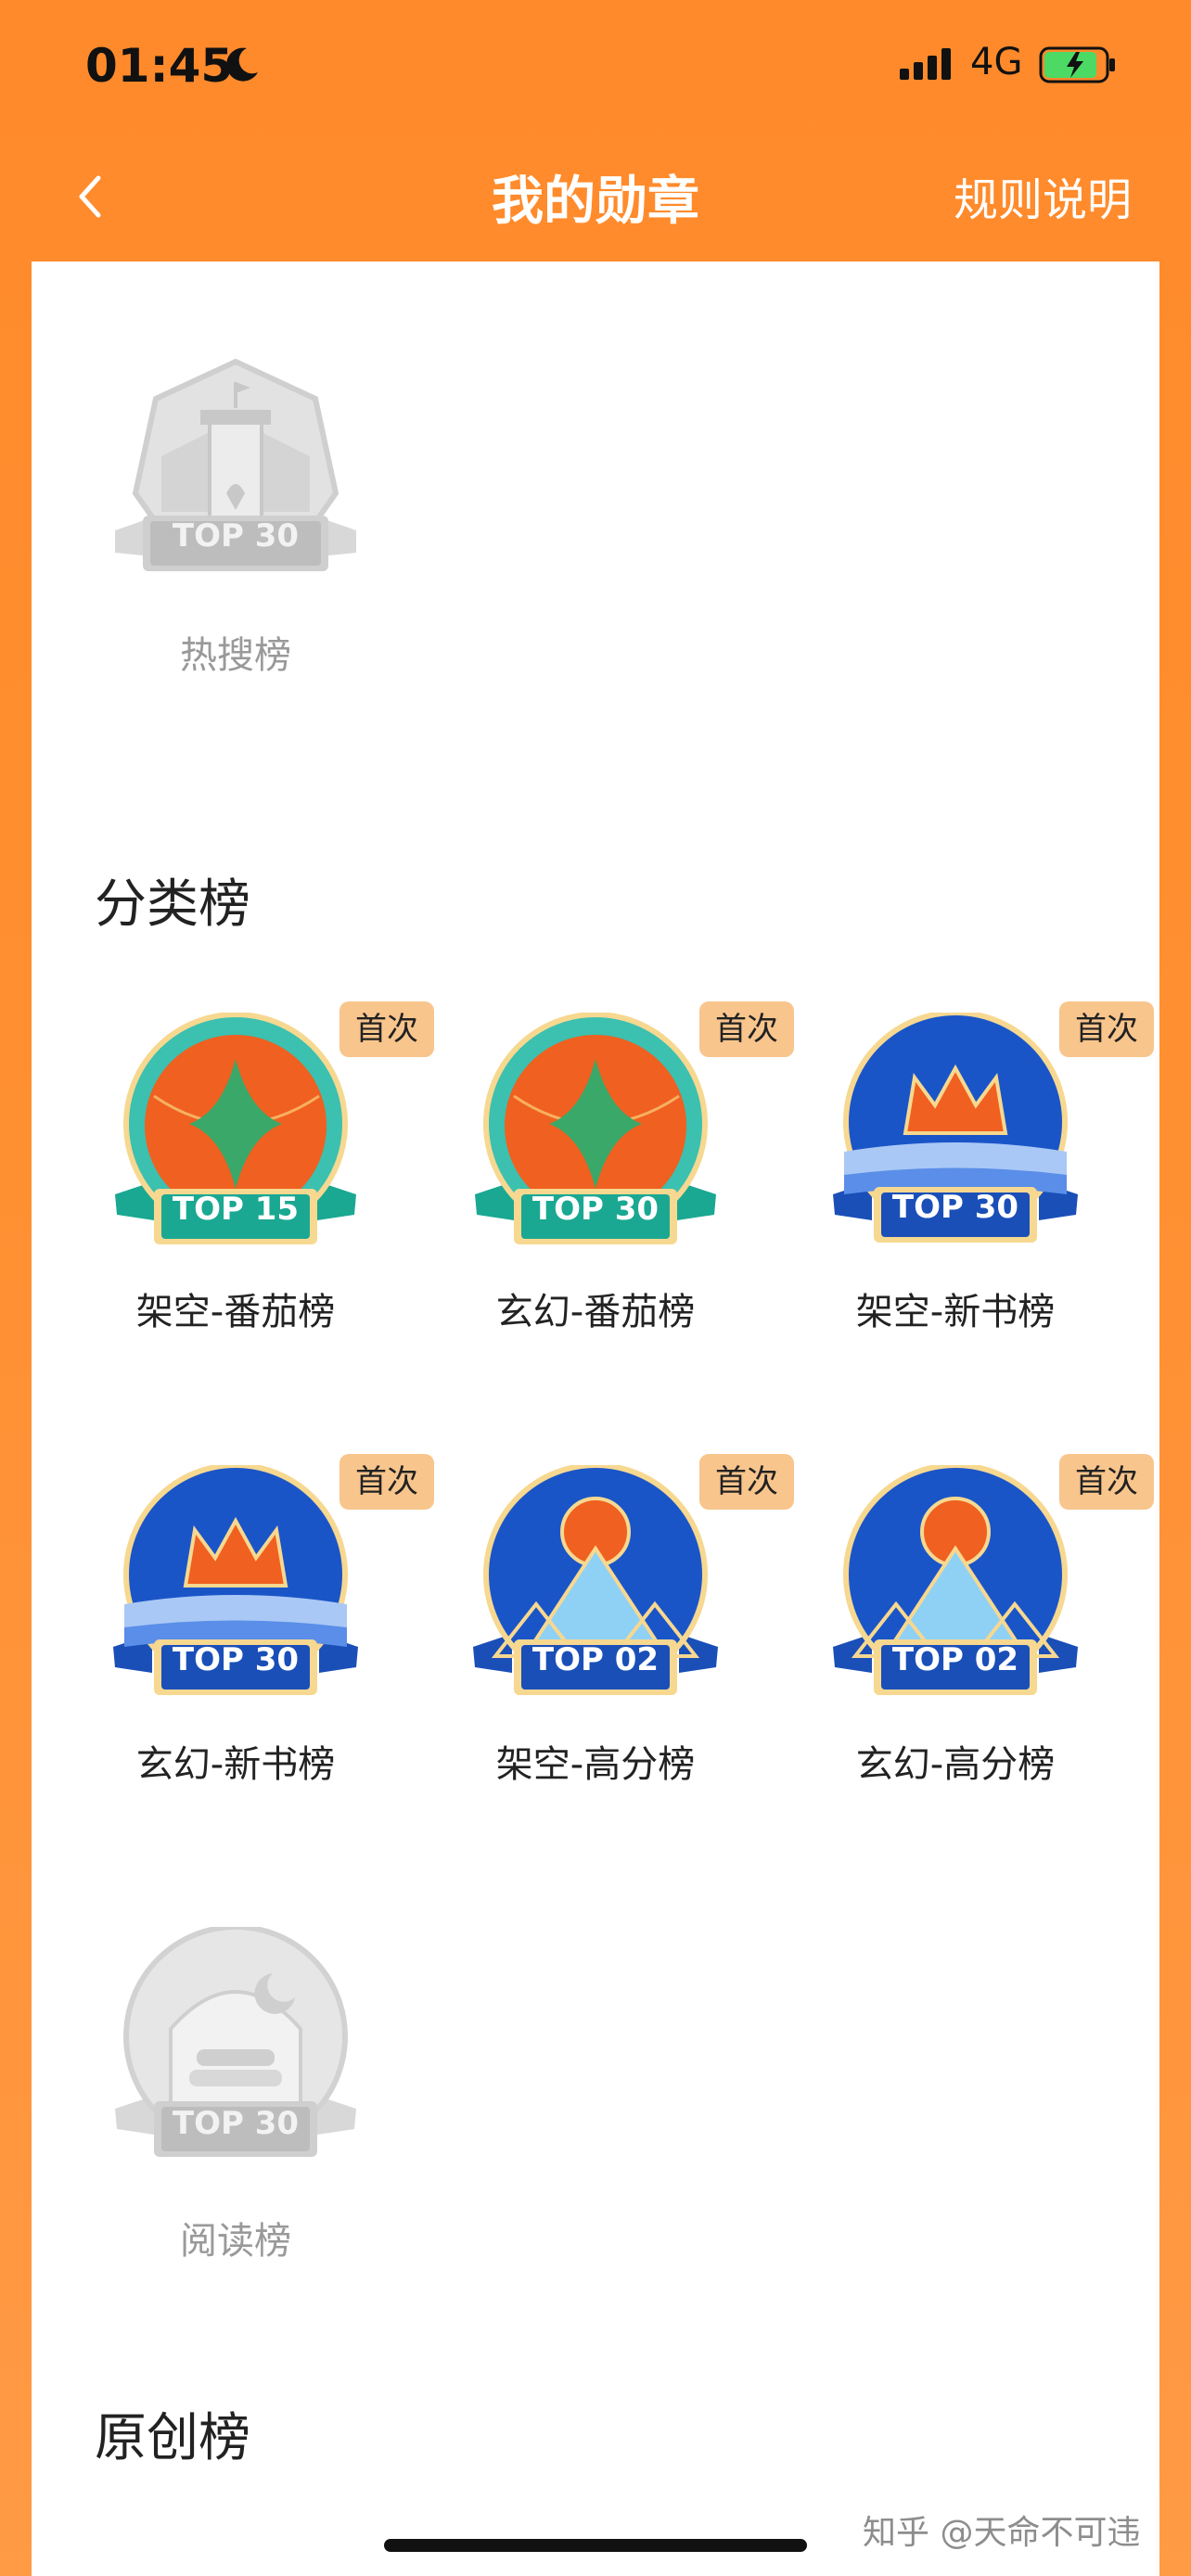 This screenshot has height=2576, width=1191. Describe the element at coordinates (235, 2241) in the screenshot. I see `badge-label: 阅读榜` at that location.